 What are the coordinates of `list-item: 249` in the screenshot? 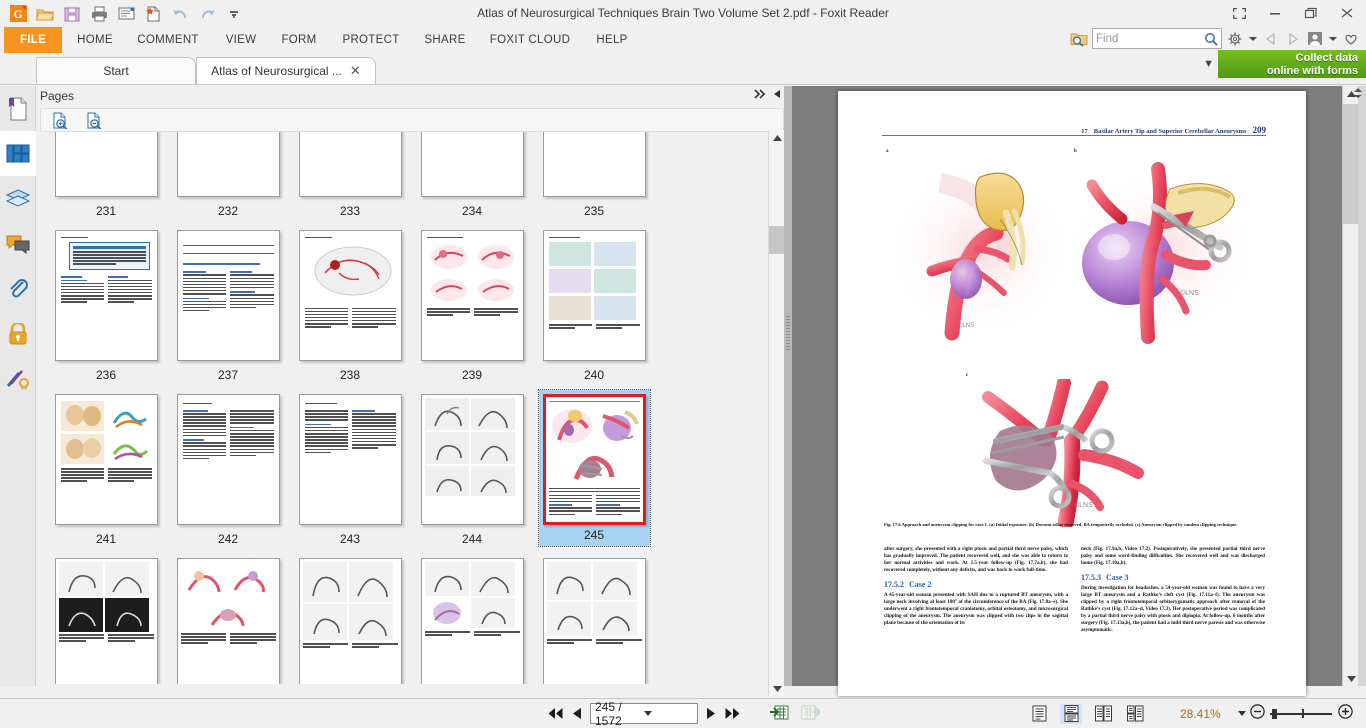 It's located at (472, 619).